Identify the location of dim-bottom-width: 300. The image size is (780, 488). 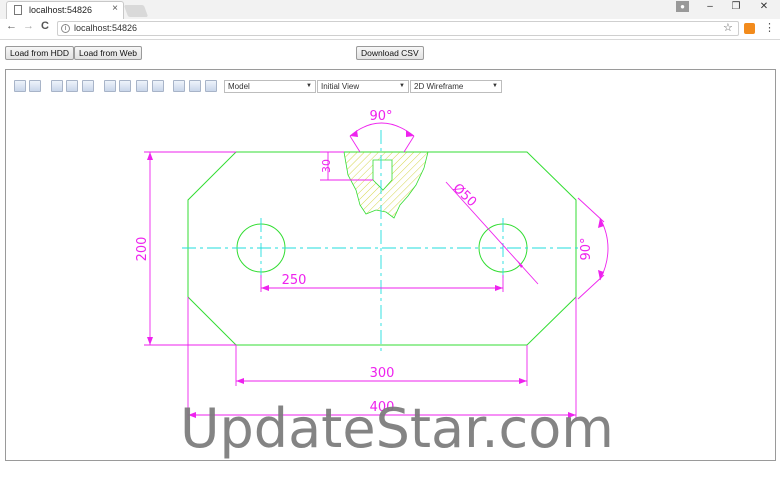
(382, 373).